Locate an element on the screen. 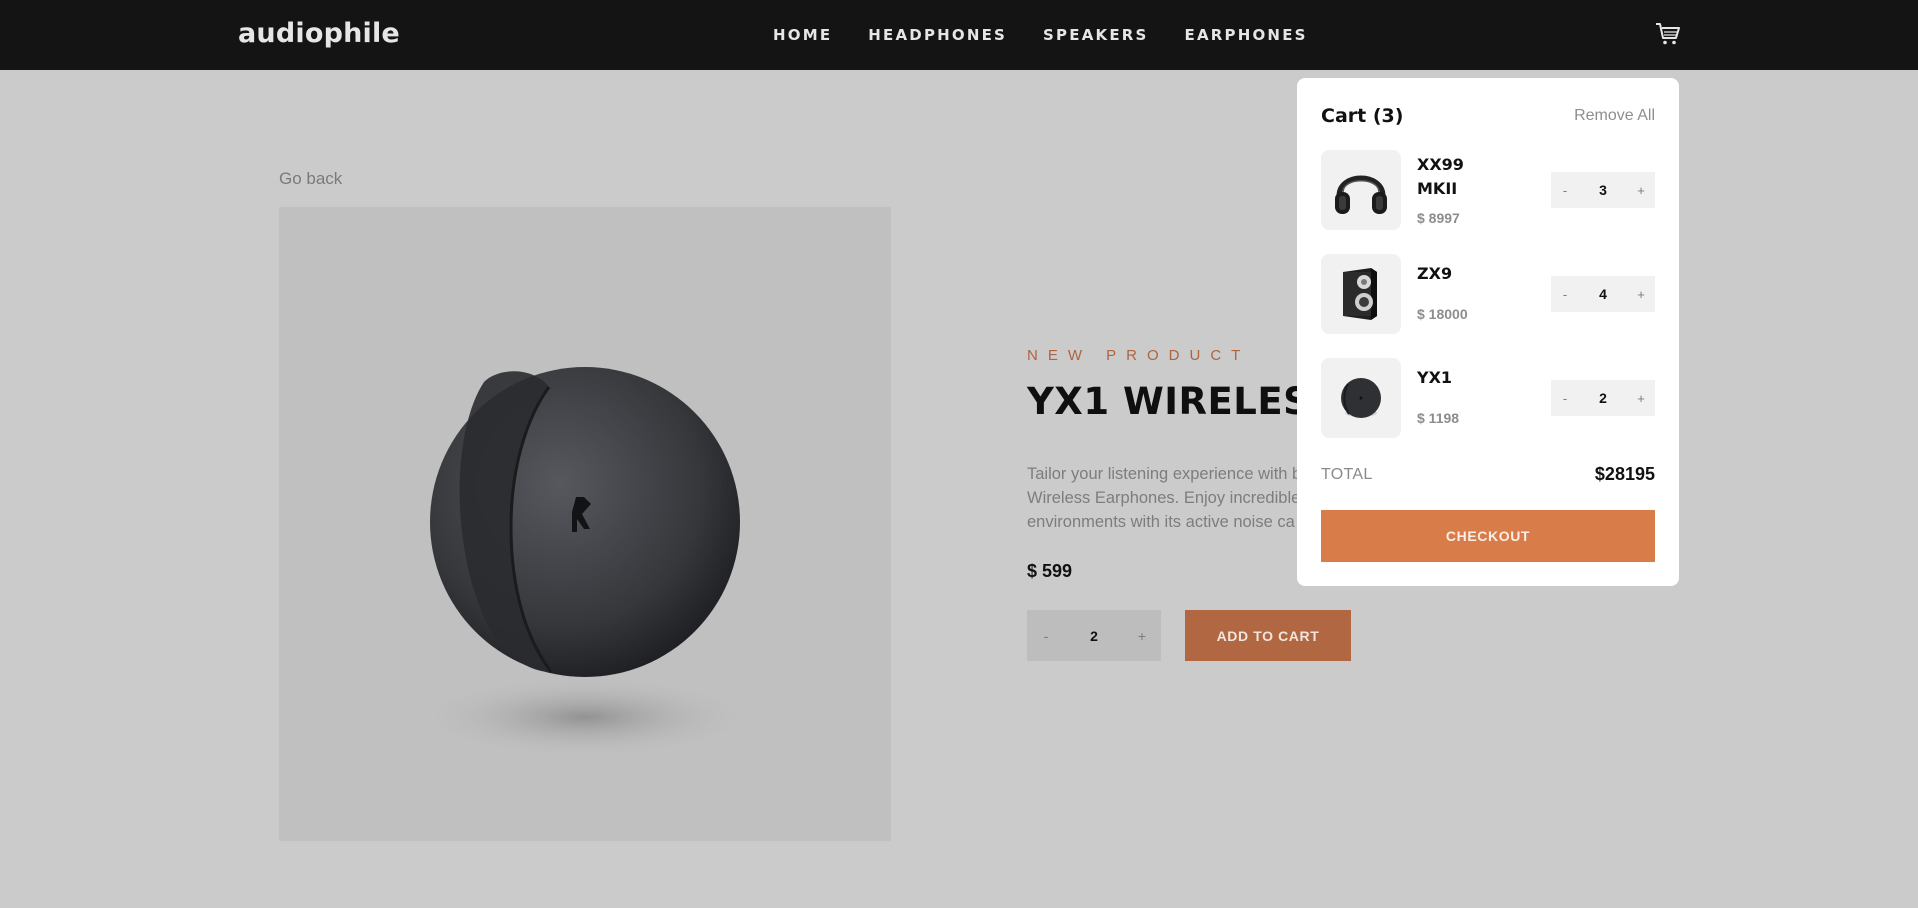 This screenshot has height=908, width=1918. quantity-value: 4 is located at coordinates (1603, 294).